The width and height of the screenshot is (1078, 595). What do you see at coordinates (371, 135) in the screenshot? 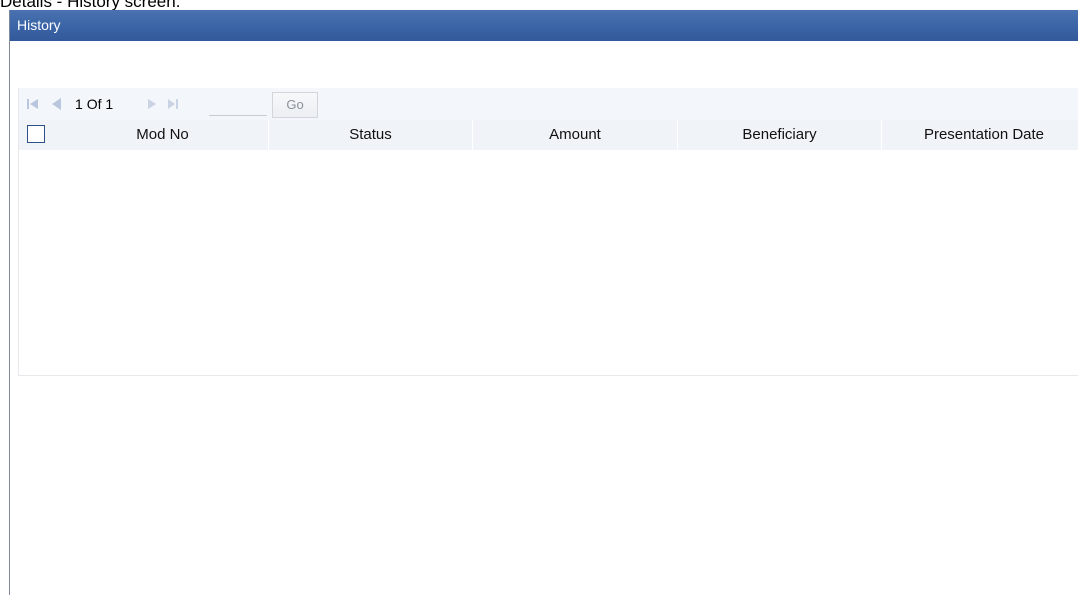
I see `column-header-status: Status` at bounding box center [371, 135].